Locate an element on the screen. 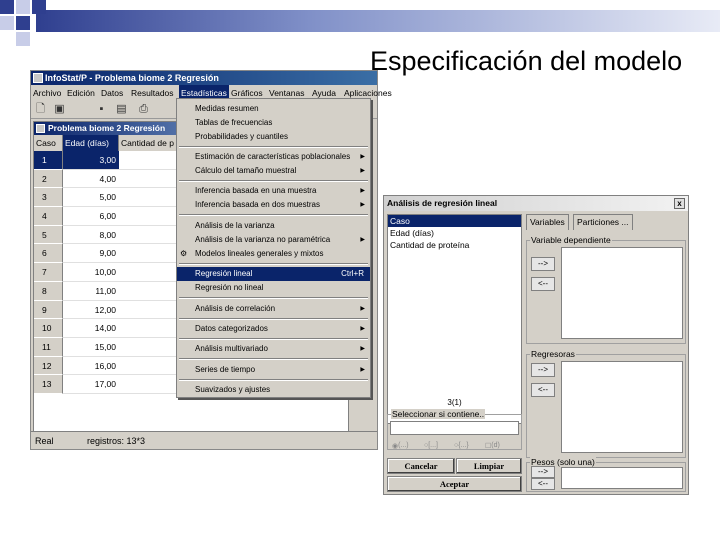 Image resolution: width=720 pixels, height=540 pixels. cell-edad: 14,00 is located at coordinates (91, 328).